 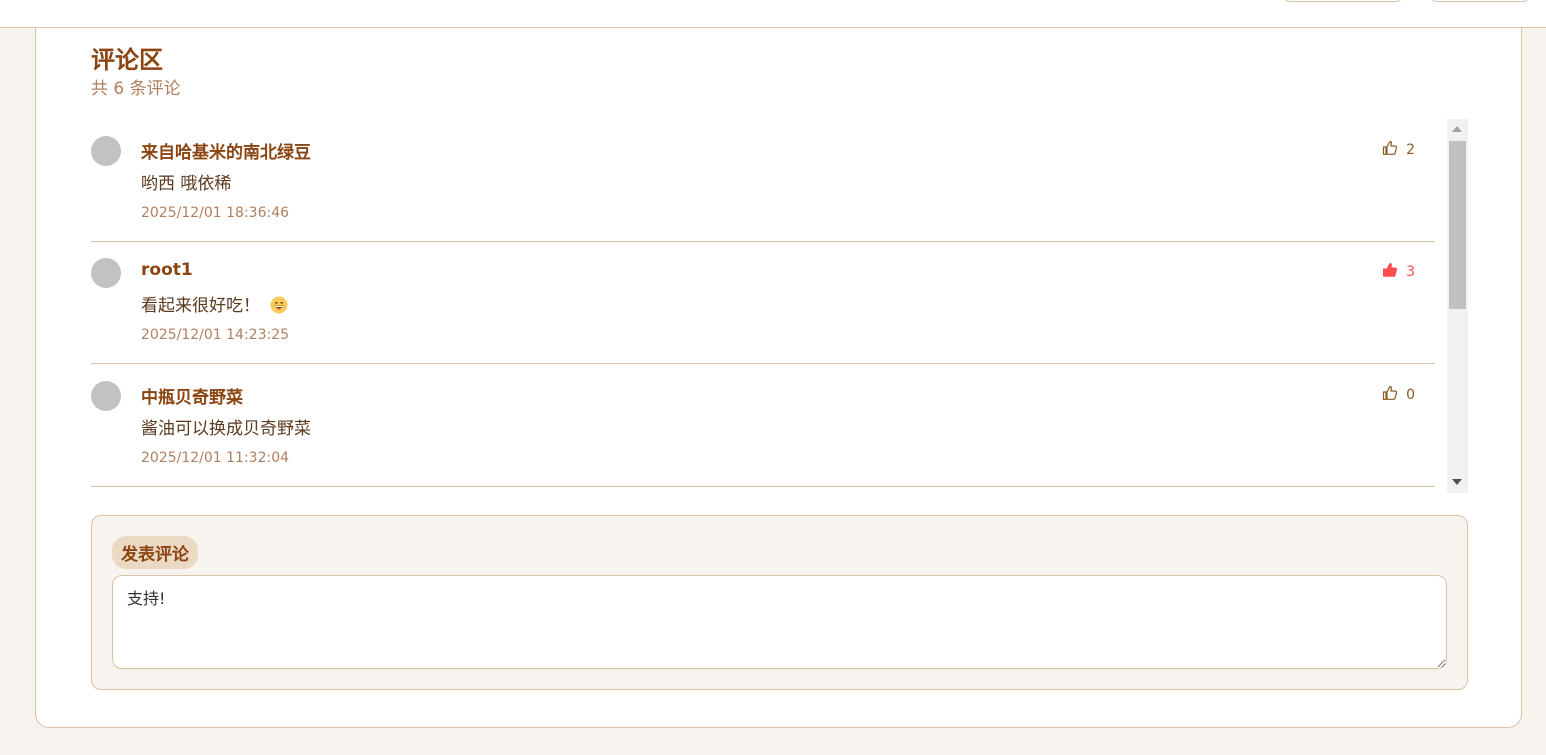 I want to click on grinning-face-emoji-icon, so click(x=279, y=307).